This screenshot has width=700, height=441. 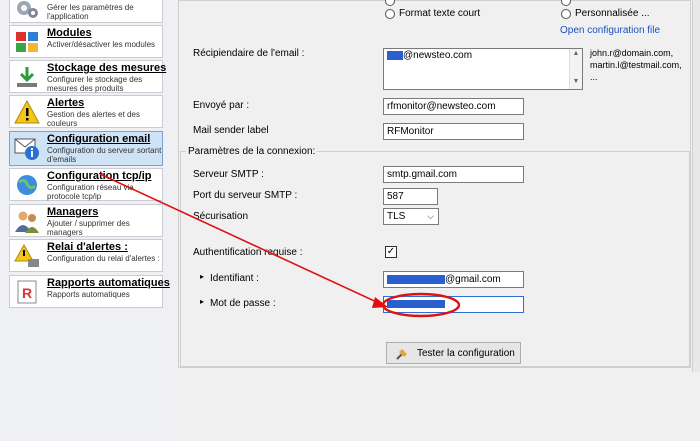 I want to click on annotation-arrow-line, so click(x=241, y=239).